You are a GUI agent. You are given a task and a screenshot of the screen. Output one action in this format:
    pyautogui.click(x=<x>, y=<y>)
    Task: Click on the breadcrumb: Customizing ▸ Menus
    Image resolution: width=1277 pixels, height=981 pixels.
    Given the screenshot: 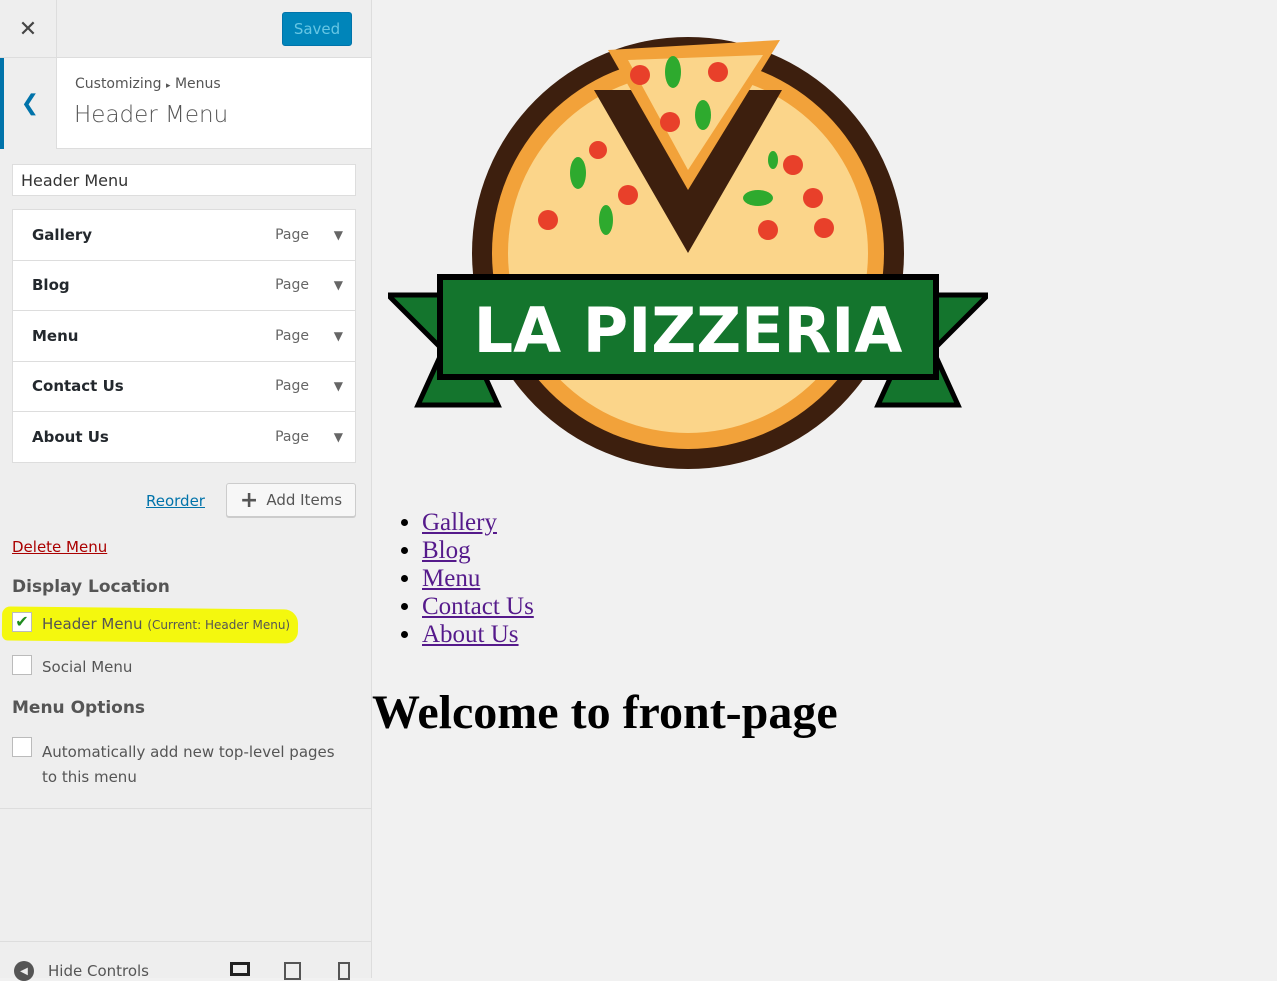 What is the action you would take?
    pyautogui.click(x=148, y=84)
    